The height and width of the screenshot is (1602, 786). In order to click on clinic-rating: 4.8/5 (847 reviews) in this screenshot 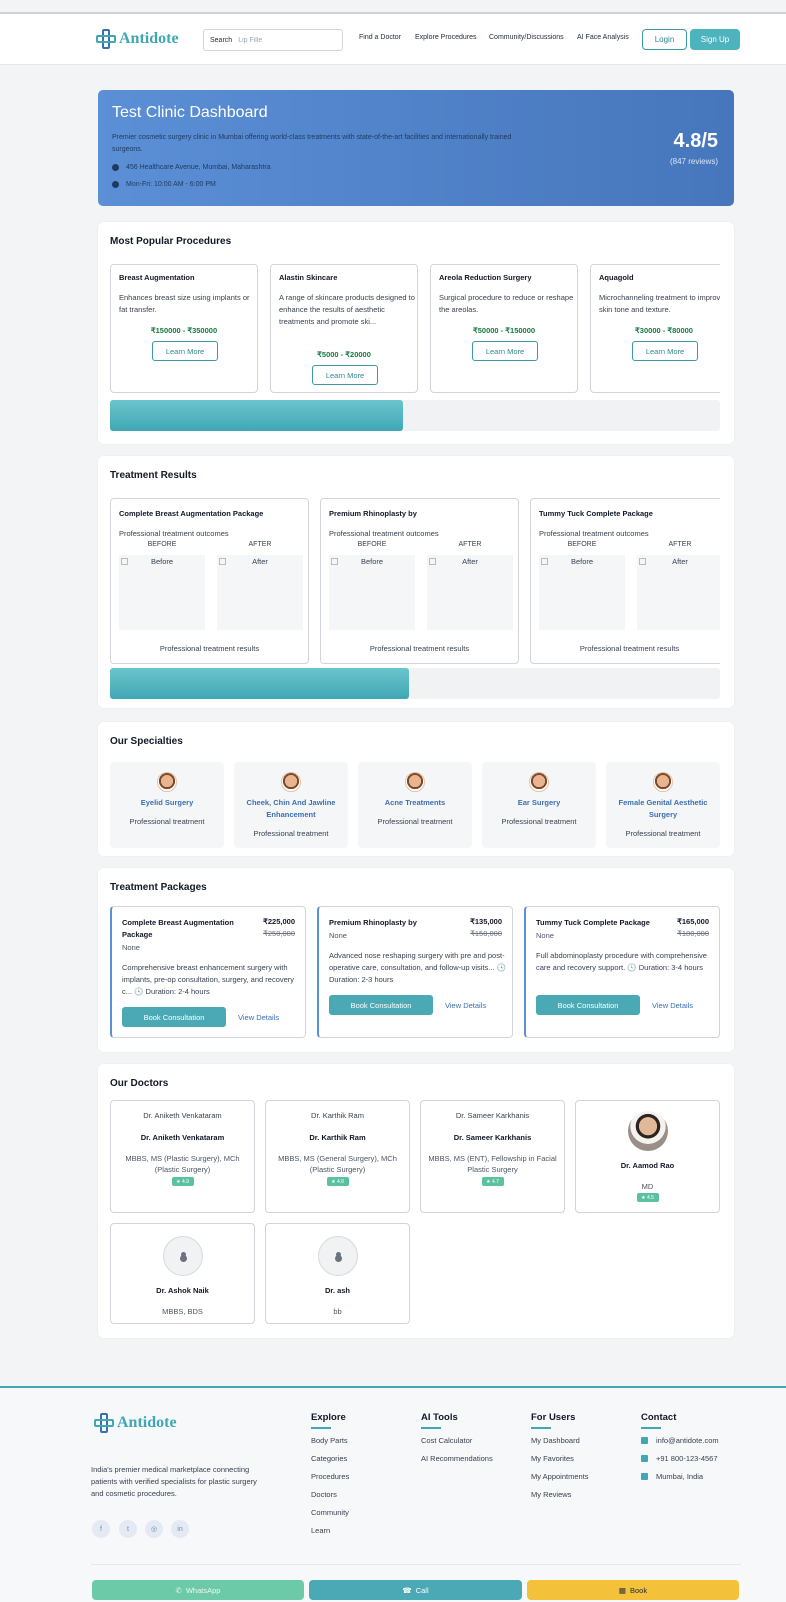, I will do `click(694, 148)`.